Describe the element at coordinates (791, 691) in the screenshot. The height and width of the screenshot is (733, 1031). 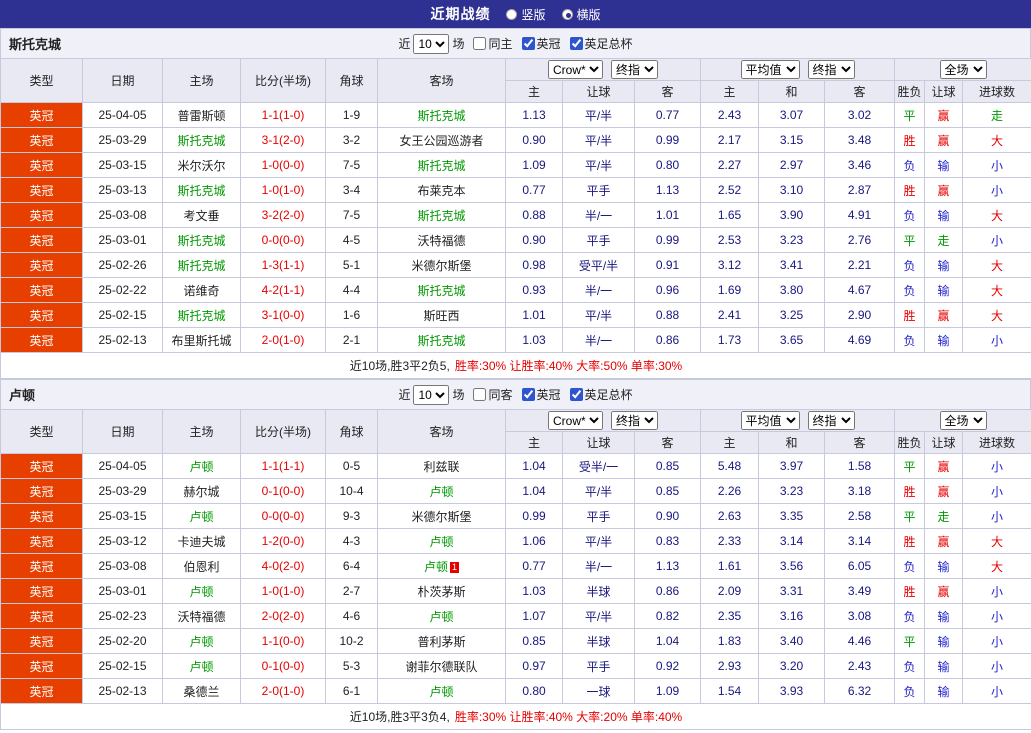
I see `euro-draw-odds: 3.93` at that location.